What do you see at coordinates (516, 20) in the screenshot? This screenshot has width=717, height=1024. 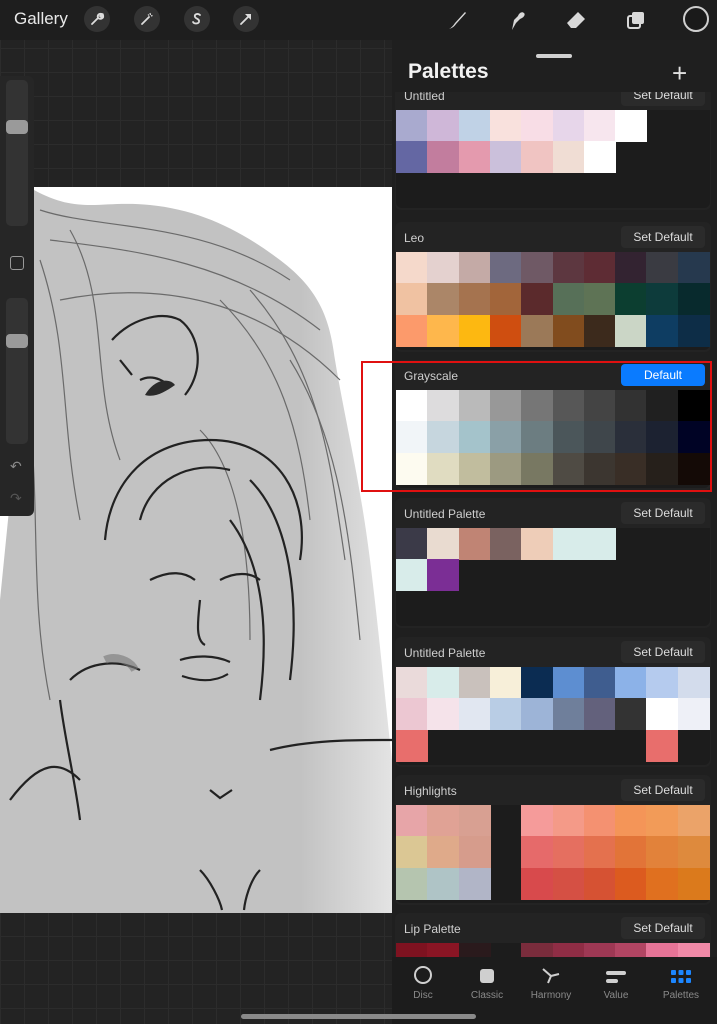 I see `smudge-icon` at bounding box center [516, 20].